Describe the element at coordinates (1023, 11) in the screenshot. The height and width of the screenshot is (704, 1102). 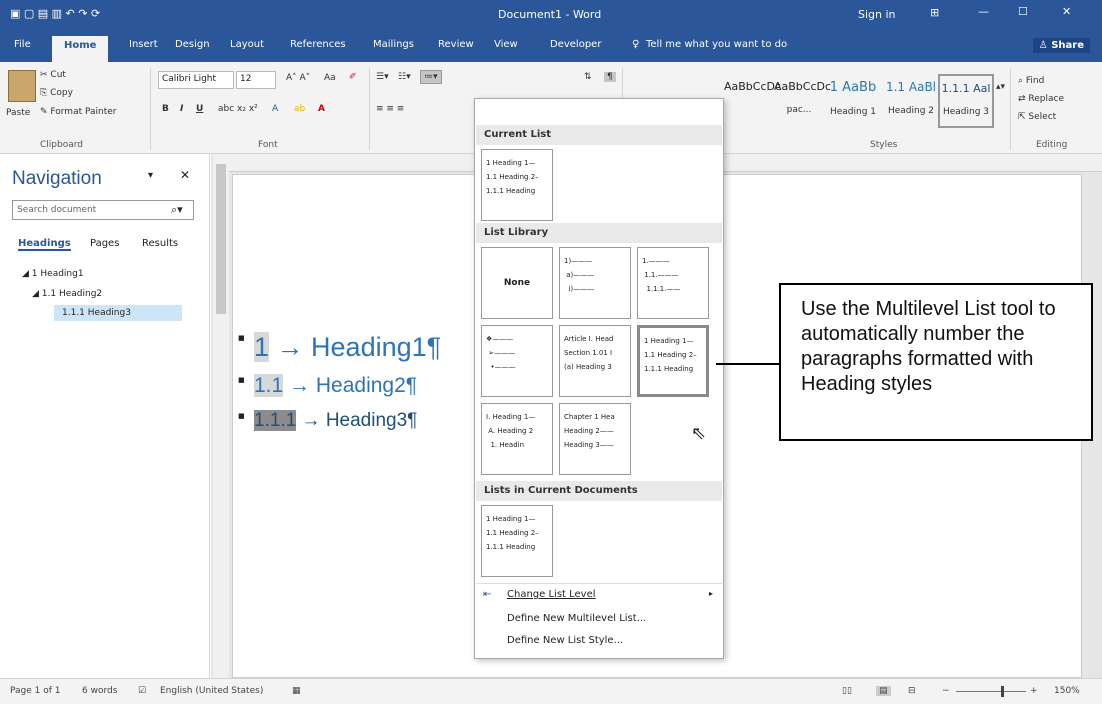
I see `maximize-icon: ☐` at that location.